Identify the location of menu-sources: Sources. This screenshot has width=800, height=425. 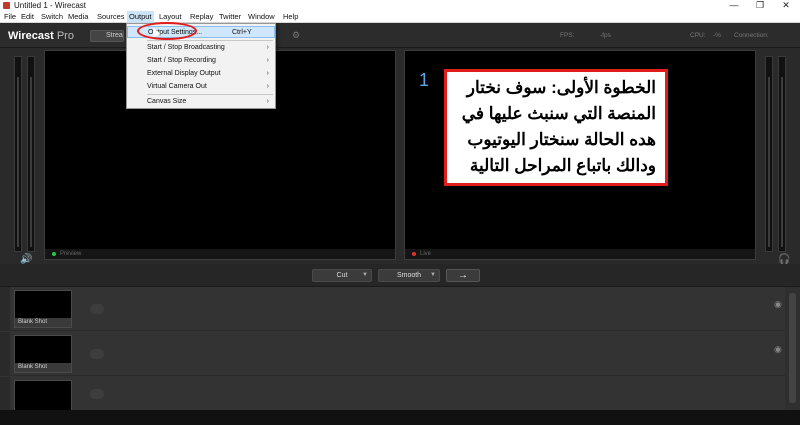
(111, 17).